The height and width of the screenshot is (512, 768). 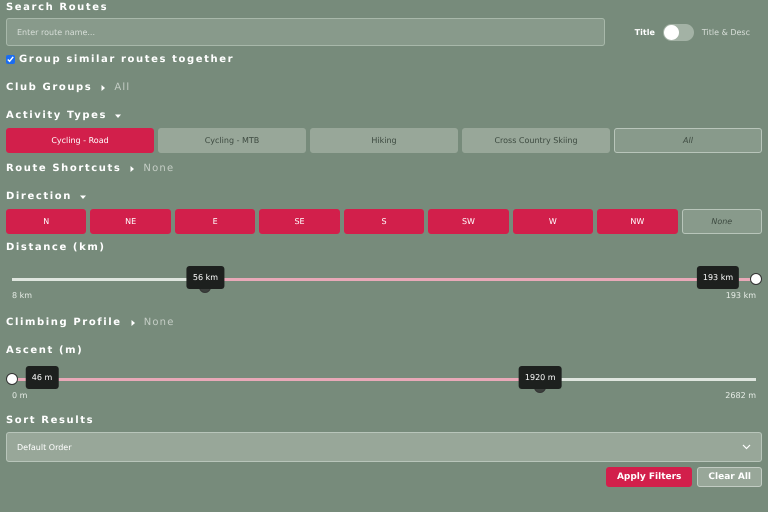 What do you see at coordinates (215, 221) in the screenshot?
I see `filter-option-button: E` at bounding box center [215, 221].